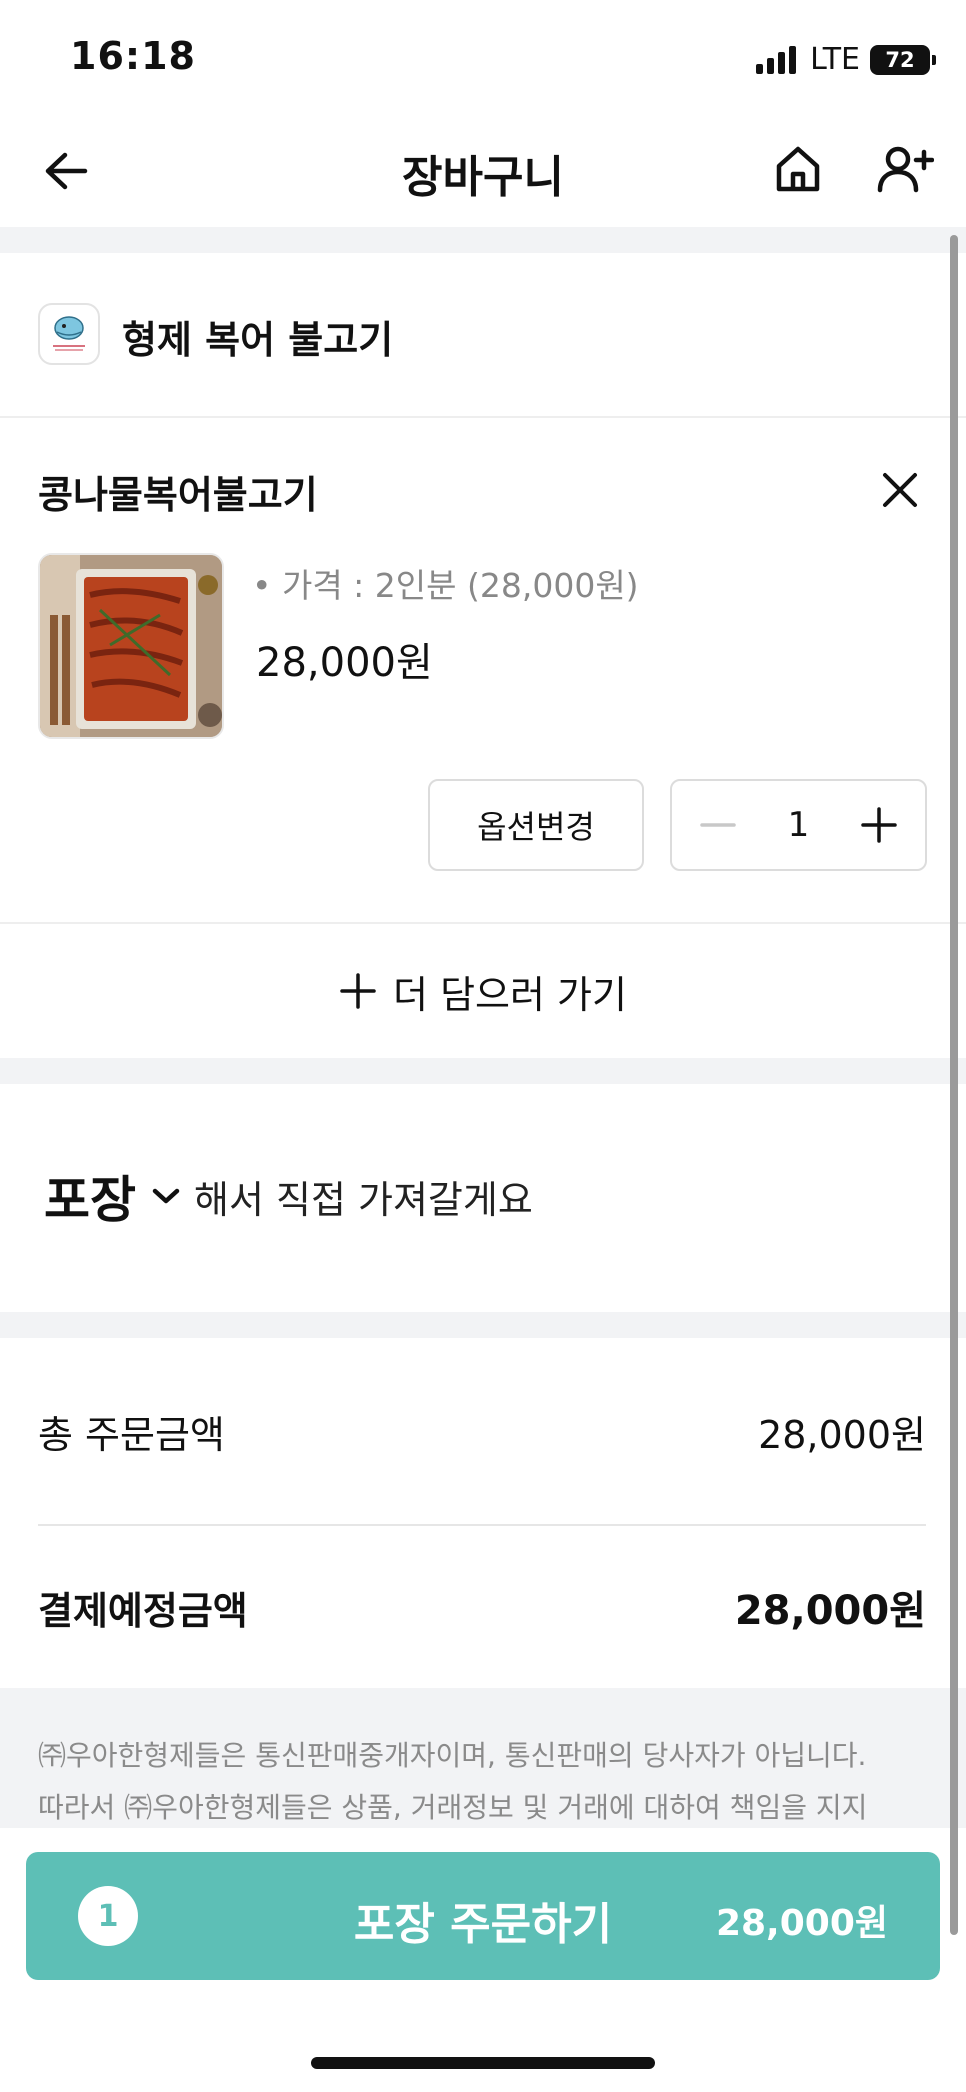 The width and height of the screenshot is (966, 2092). I want to click on option-change-button: 옵션변경, so click(536, 825).